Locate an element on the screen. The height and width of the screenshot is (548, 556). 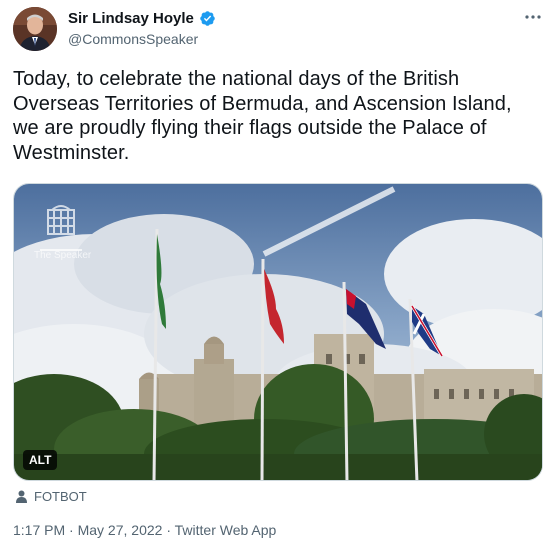
watermark-text: The Speaker is located at coordinates (63, 255).